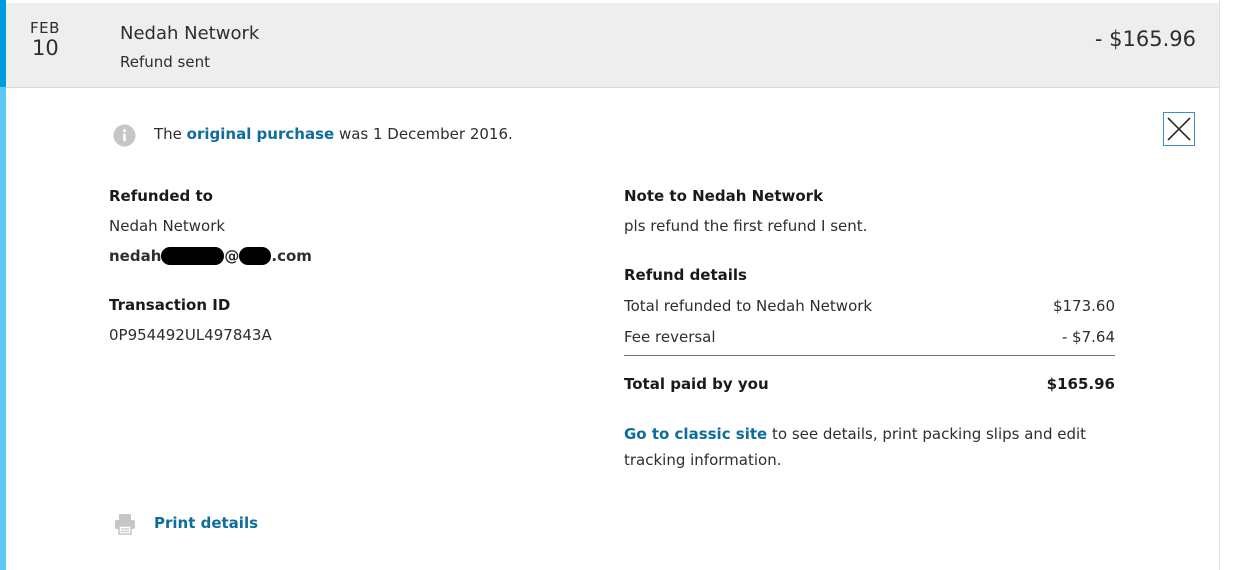 The width and height of the screenshot is (1233, 570). Describe the element at coordinates (746, 226) in the screenshot. I see `note-text: pls refund the first refund I sent.` at that location.